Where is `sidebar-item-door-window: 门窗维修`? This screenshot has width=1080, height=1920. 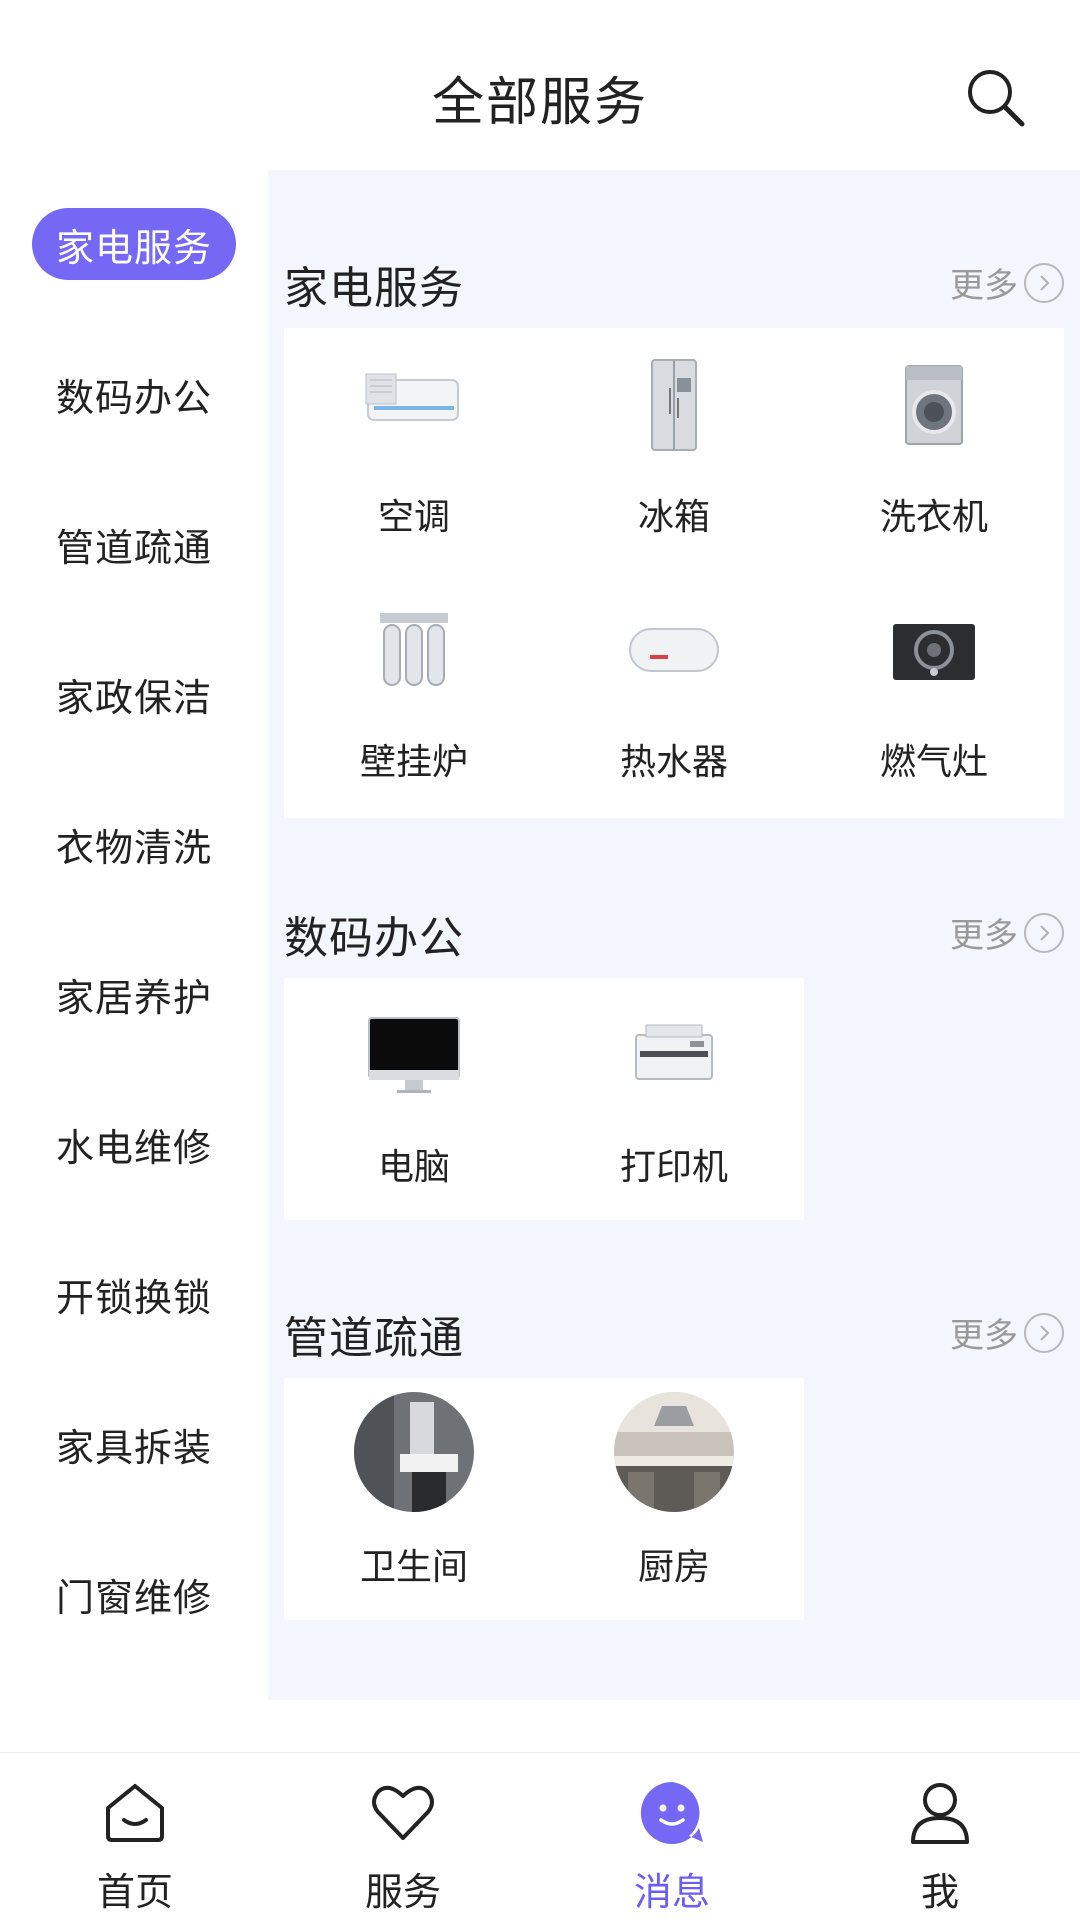 sidebar-item-door-window: 门窗维修 is located at coordinates (134, 1594).